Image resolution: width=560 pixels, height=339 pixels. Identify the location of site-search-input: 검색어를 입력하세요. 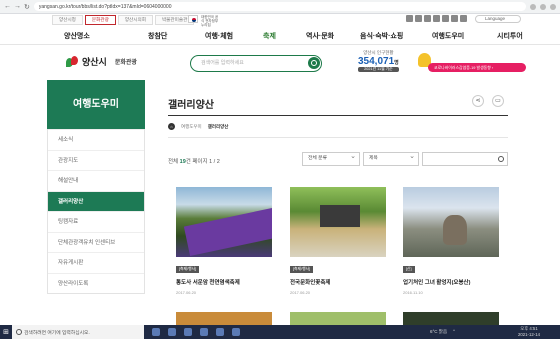
(256, 63).